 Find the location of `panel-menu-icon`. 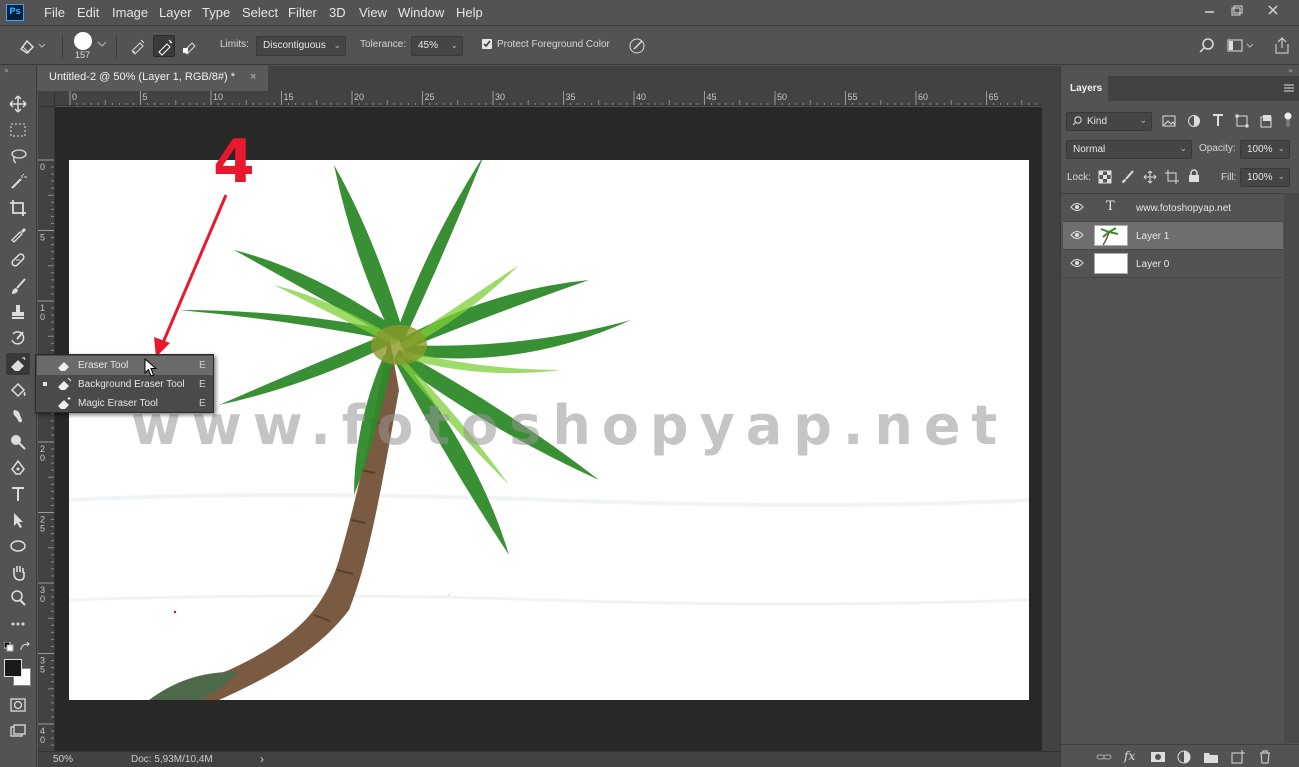

panel-menu-icon is located at coordinates (1289, 88).